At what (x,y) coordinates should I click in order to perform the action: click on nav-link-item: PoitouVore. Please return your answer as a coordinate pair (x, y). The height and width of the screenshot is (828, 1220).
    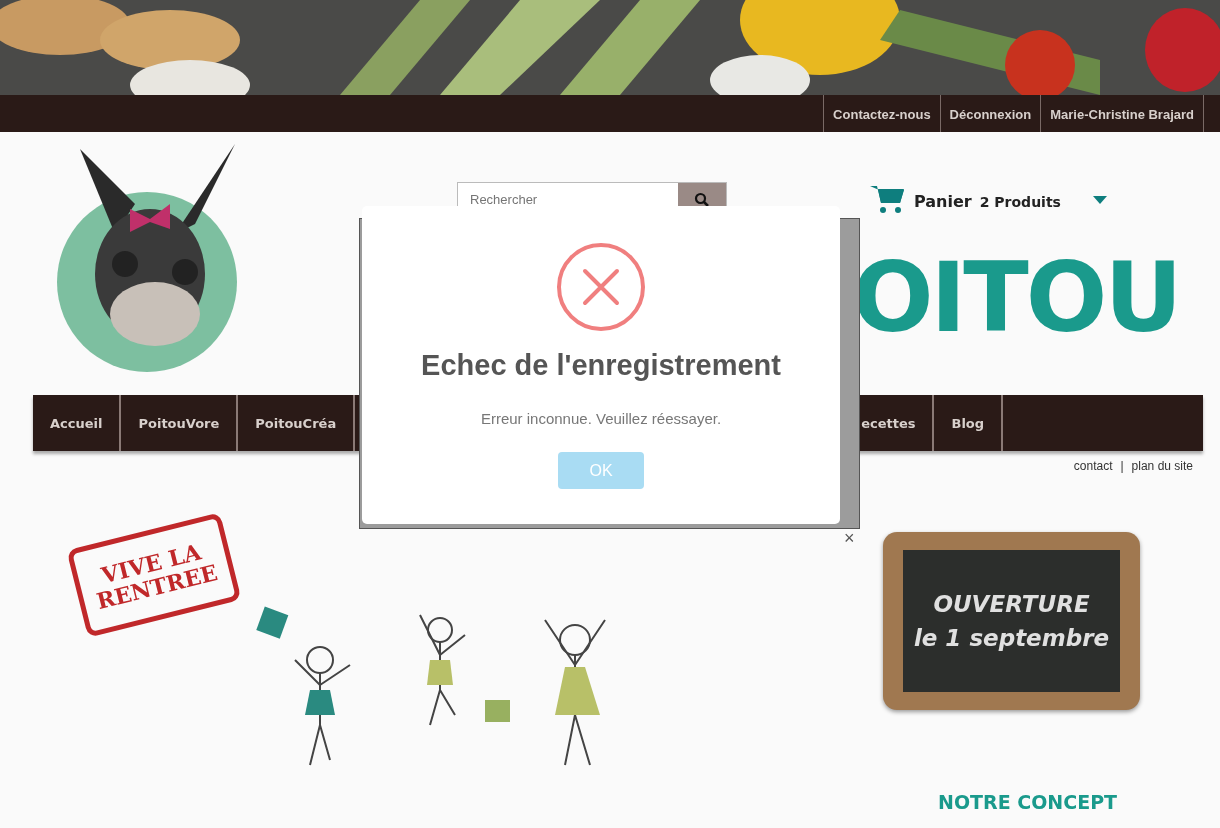
    Looking at the image, I should click on (180, 423).